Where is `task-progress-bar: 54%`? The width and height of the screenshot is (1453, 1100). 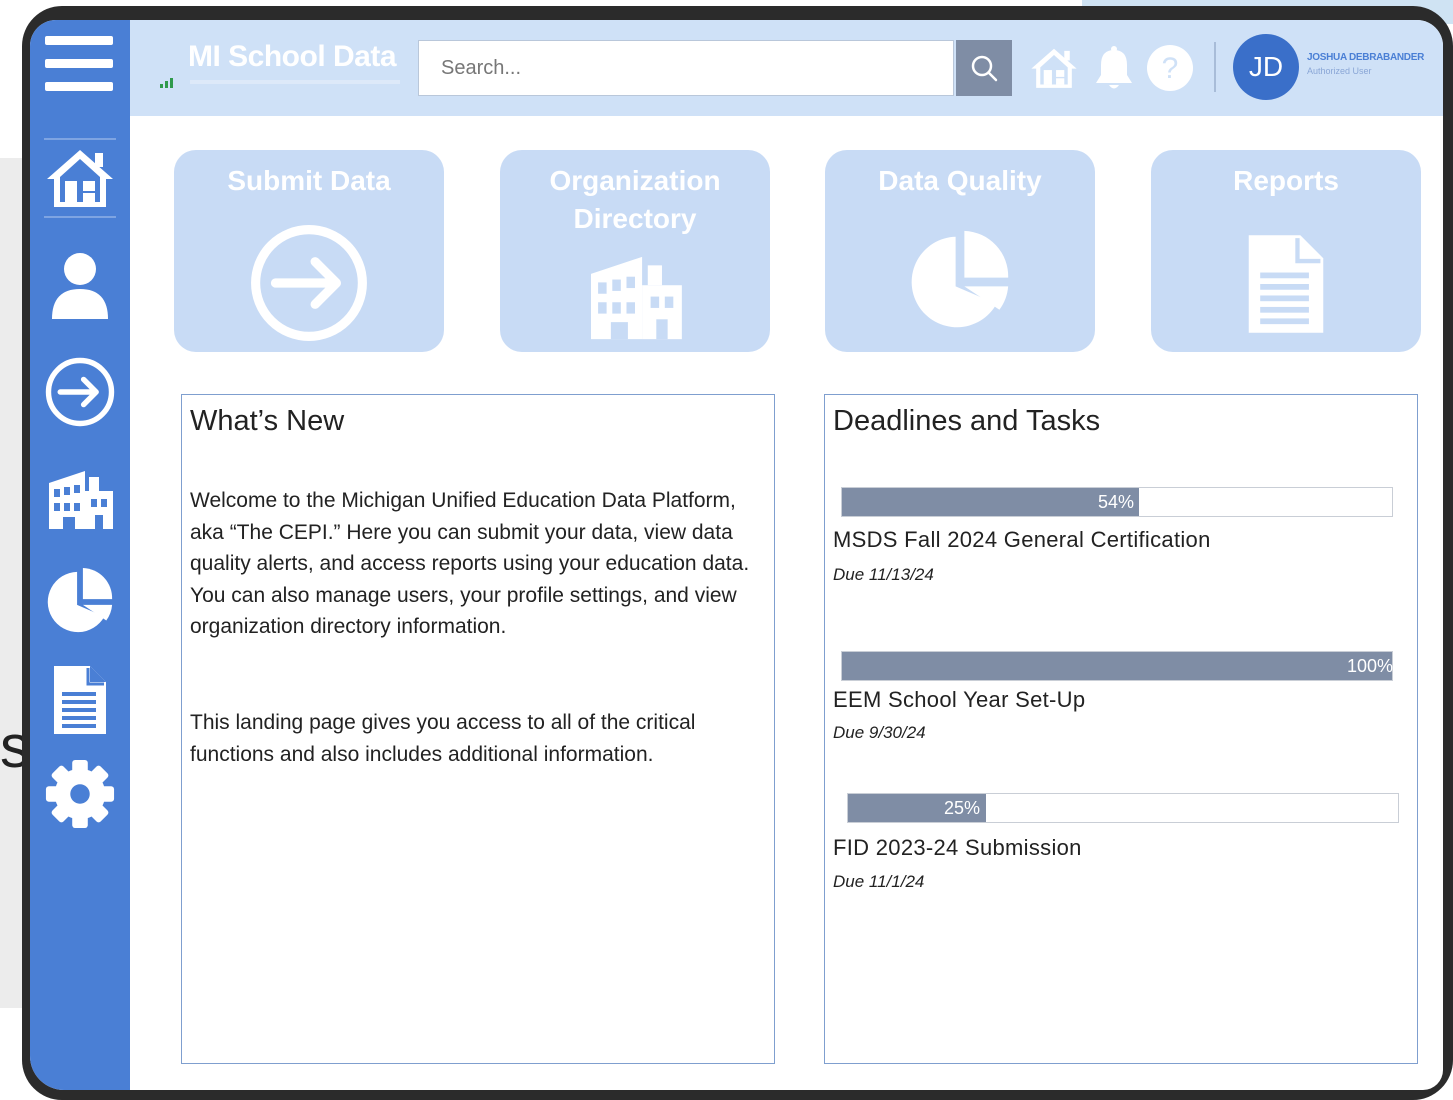
task-progress-bar: 54% is located at coordinates (1117, 502).